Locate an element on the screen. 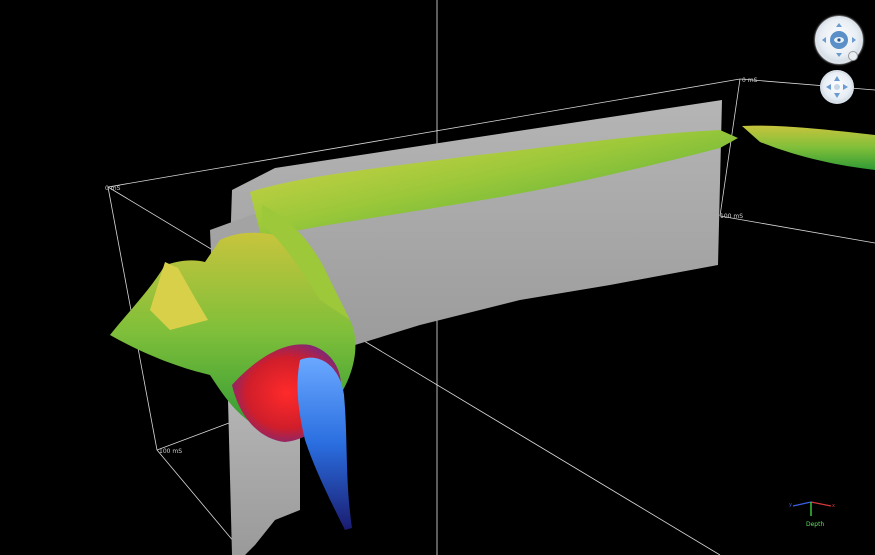  pan-control-icon is located at coordinates (837, 87).